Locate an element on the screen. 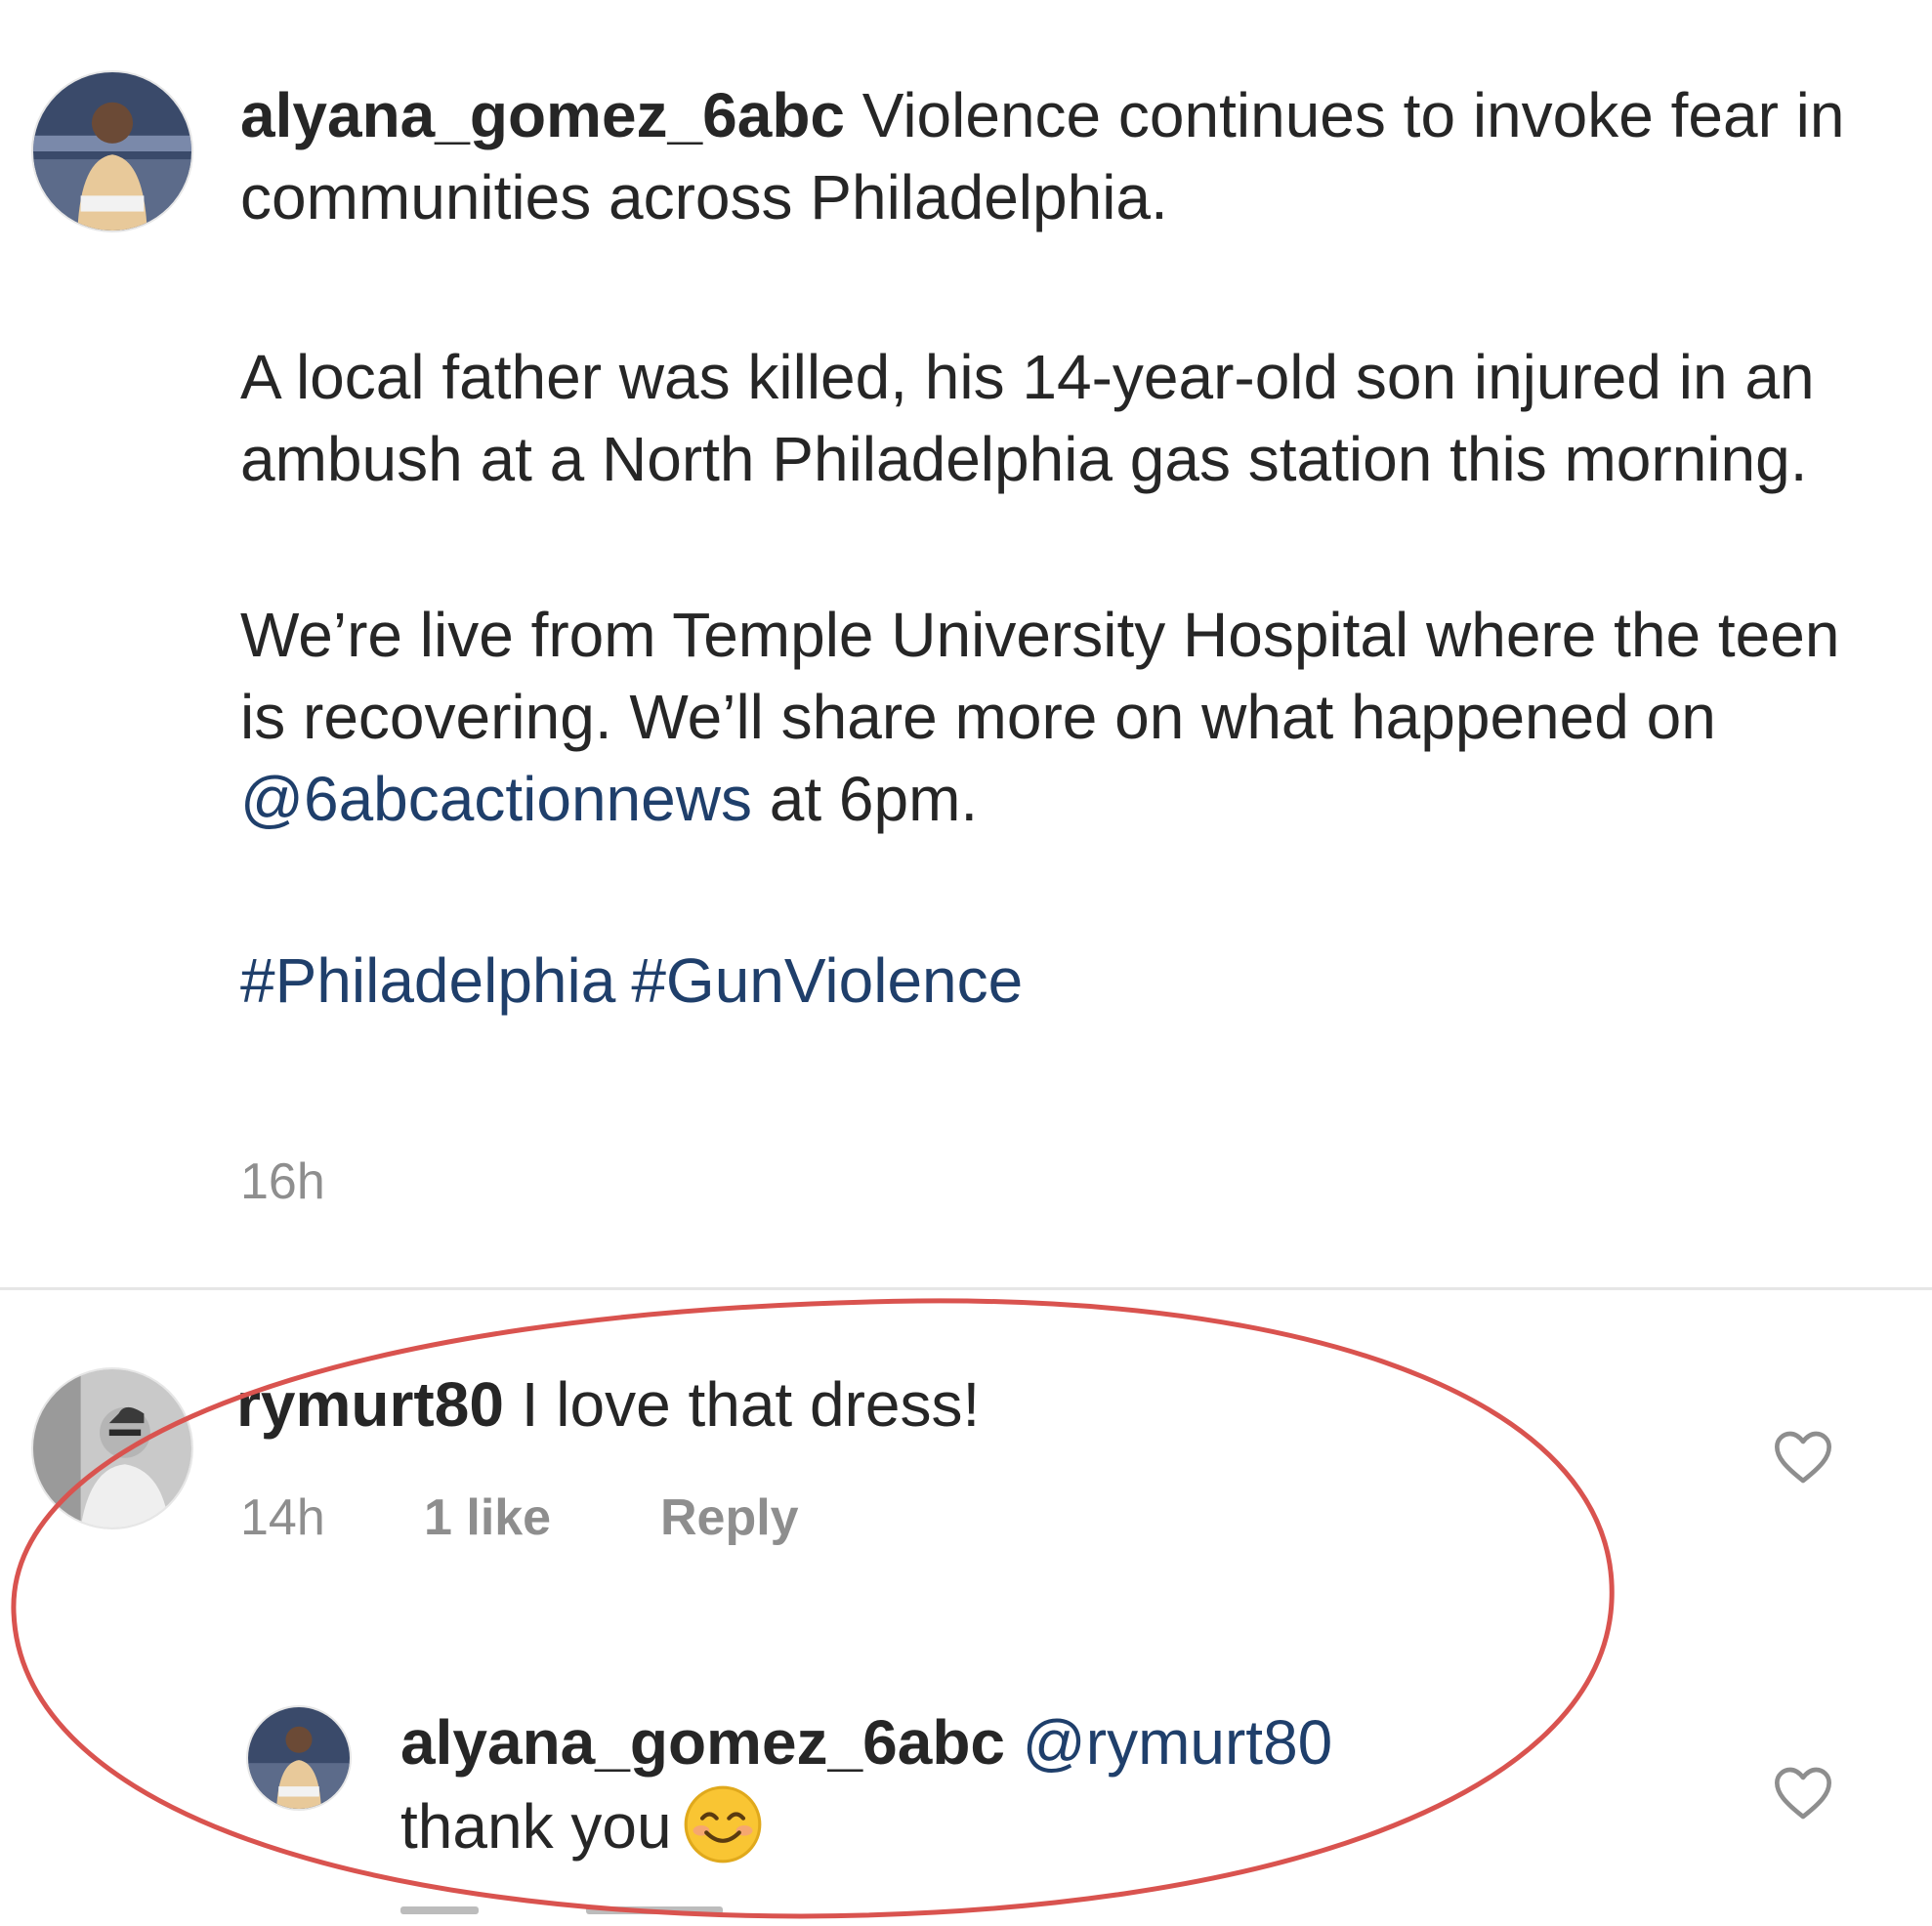  hashtag-philadelphia: #Philadelphia is located at coordinates (427, 980).